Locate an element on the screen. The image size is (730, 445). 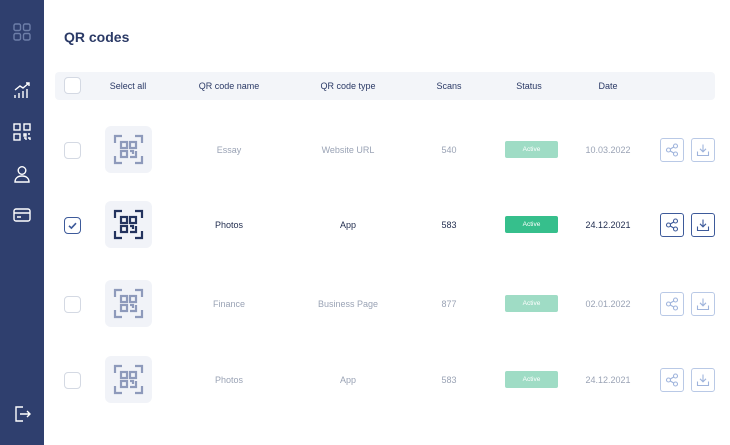
qr-code-type: Business Page is located at coordinates (348, 304).